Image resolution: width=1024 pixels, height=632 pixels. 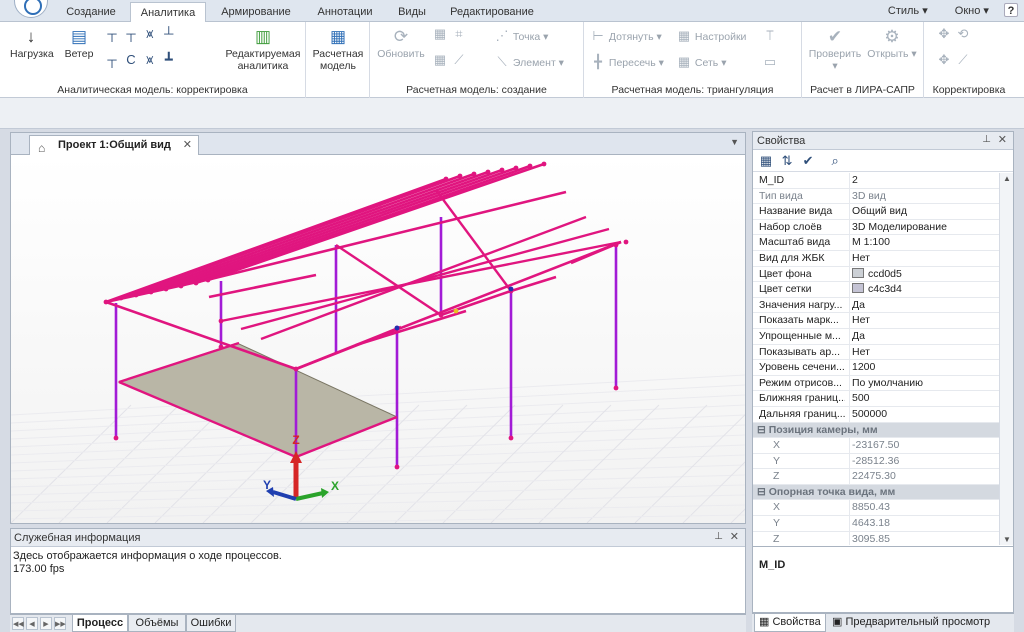 What do you see at coordinates (876, 399) in the screenshot?
I see `property-row: Ближняя границ... 500` at bounding box center [876, 399].